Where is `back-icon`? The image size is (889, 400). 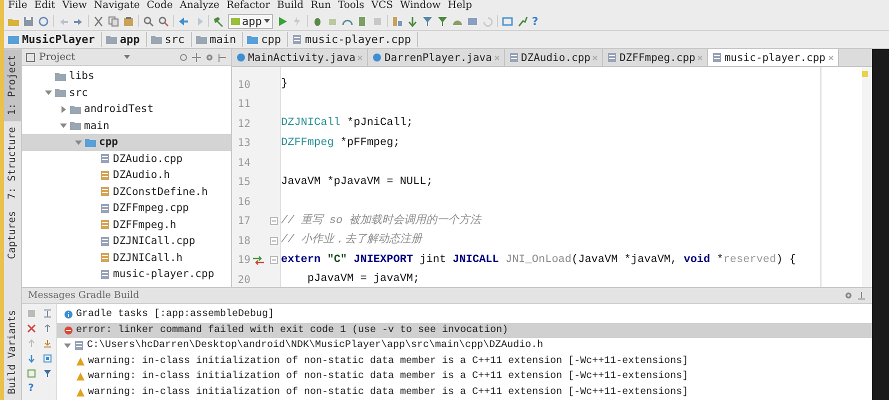
back-icon is located at coordinates (183, 21).